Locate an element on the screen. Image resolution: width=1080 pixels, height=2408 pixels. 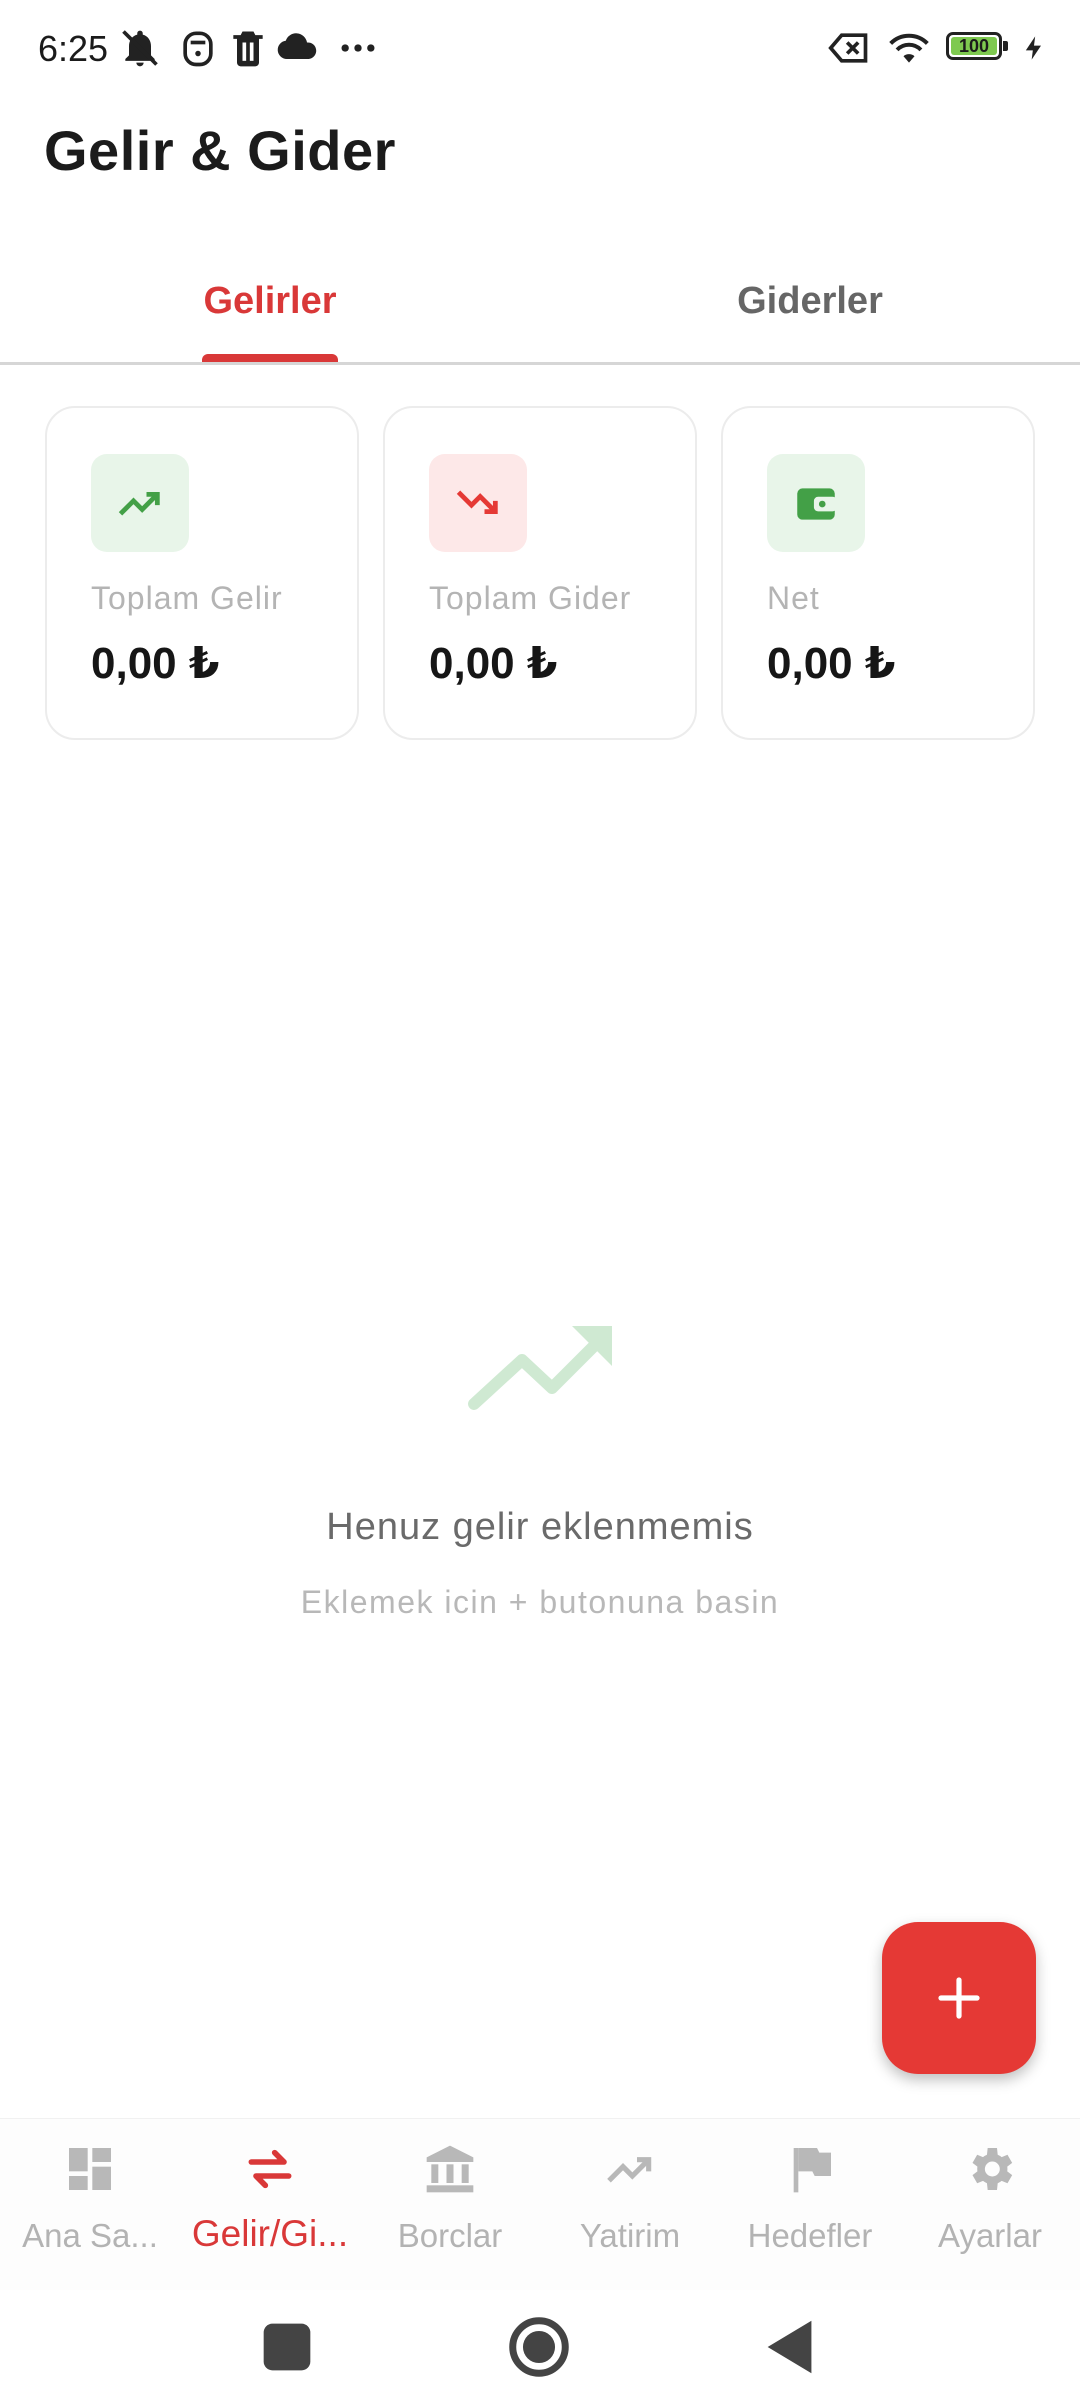
tab-bar: Gelirler Giderler is located at coordinates (540, 302).